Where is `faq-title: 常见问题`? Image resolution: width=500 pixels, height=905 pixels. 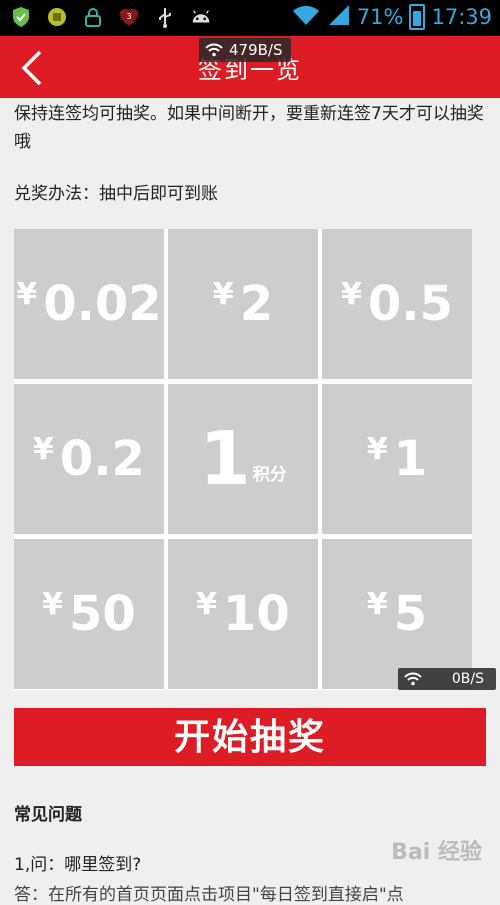
faq-title: 常见问题 is located at coordinates (48, 815).